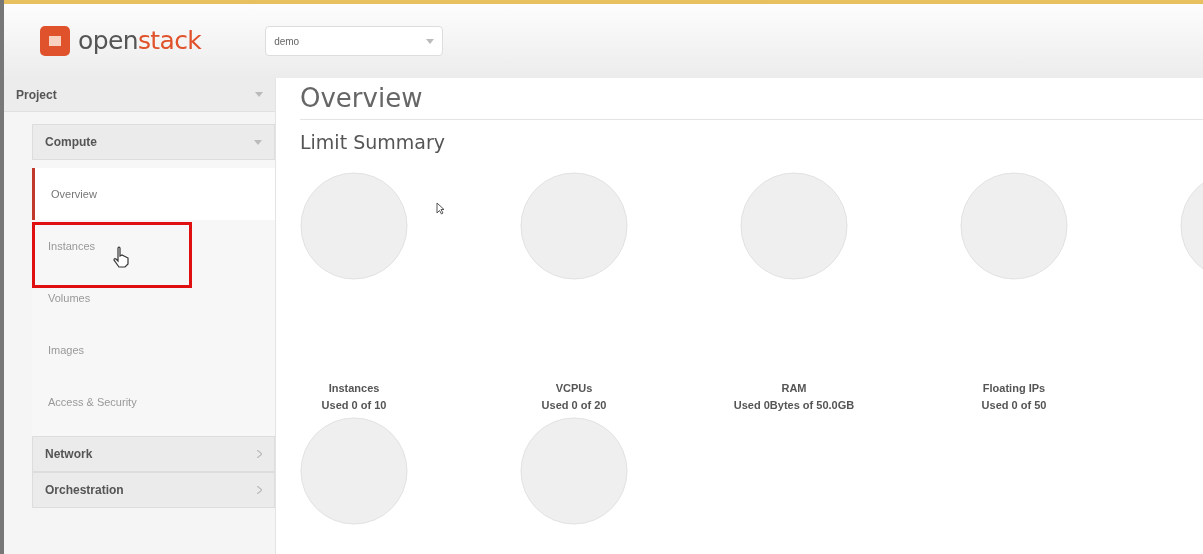 Image resolution: width=1203 pixels, height=554 pixels. Describe the element at coordinates (354, 41) in the screenshot. I see `project-dropdown: demo` at that location.